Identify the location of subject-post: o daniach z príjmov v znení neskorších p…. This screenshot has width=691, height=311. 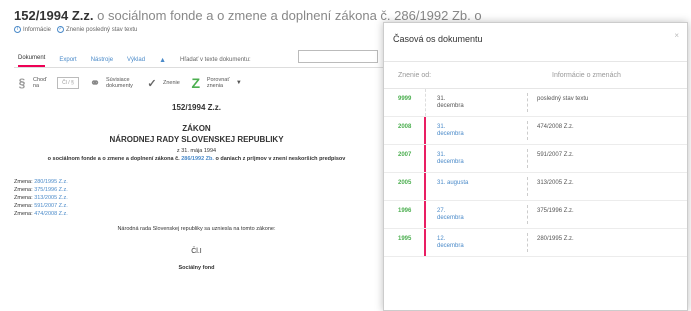
(280, 159).